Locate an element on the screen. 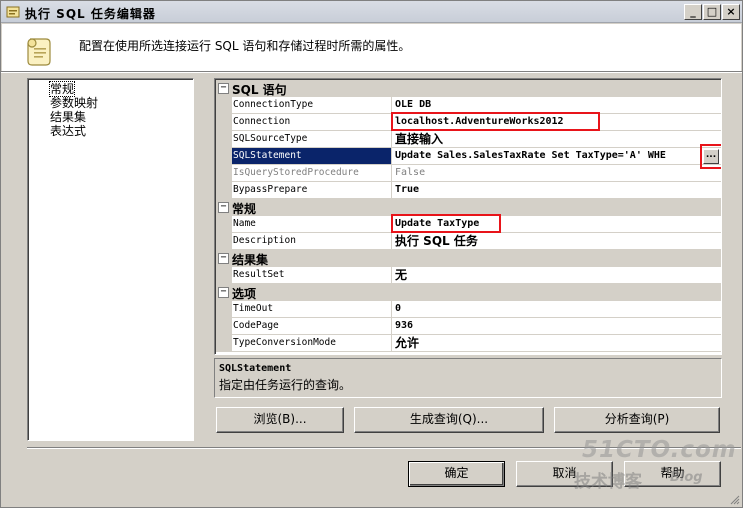 The height and width of the screenshot is (508, 743). category-result-set: − 结果集 is located at coordinates (468, 258).